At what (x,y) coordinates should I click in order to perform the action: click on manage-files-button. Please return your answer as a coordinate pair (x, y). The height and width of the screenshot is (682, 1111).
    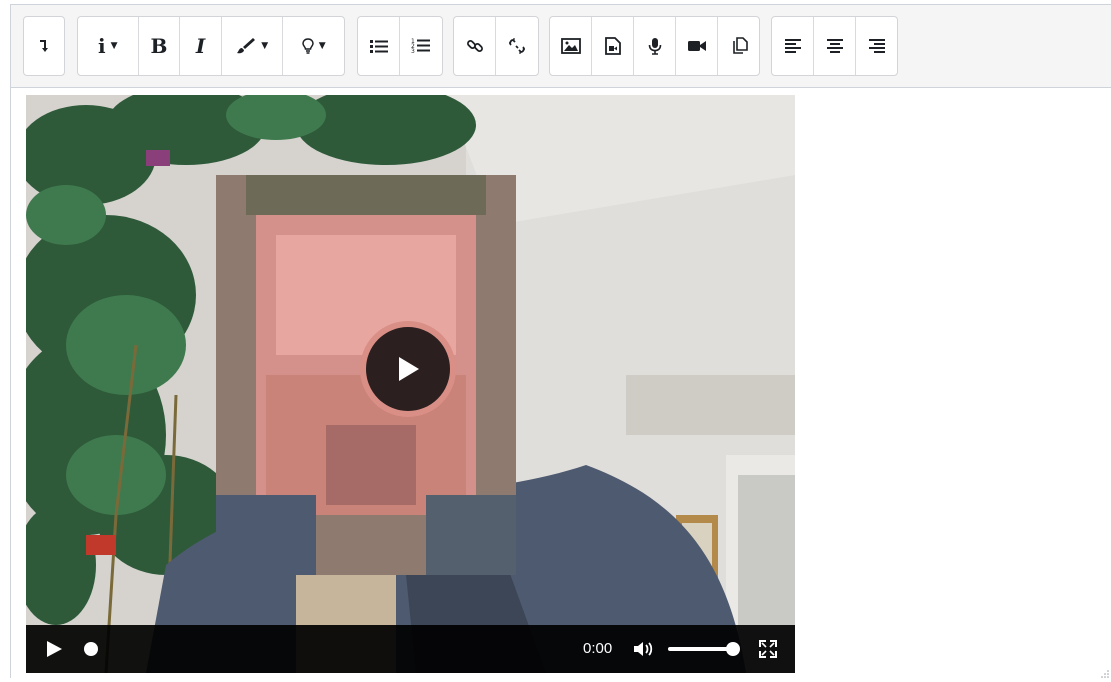
    Looking at the image, I should click on (738, 46).